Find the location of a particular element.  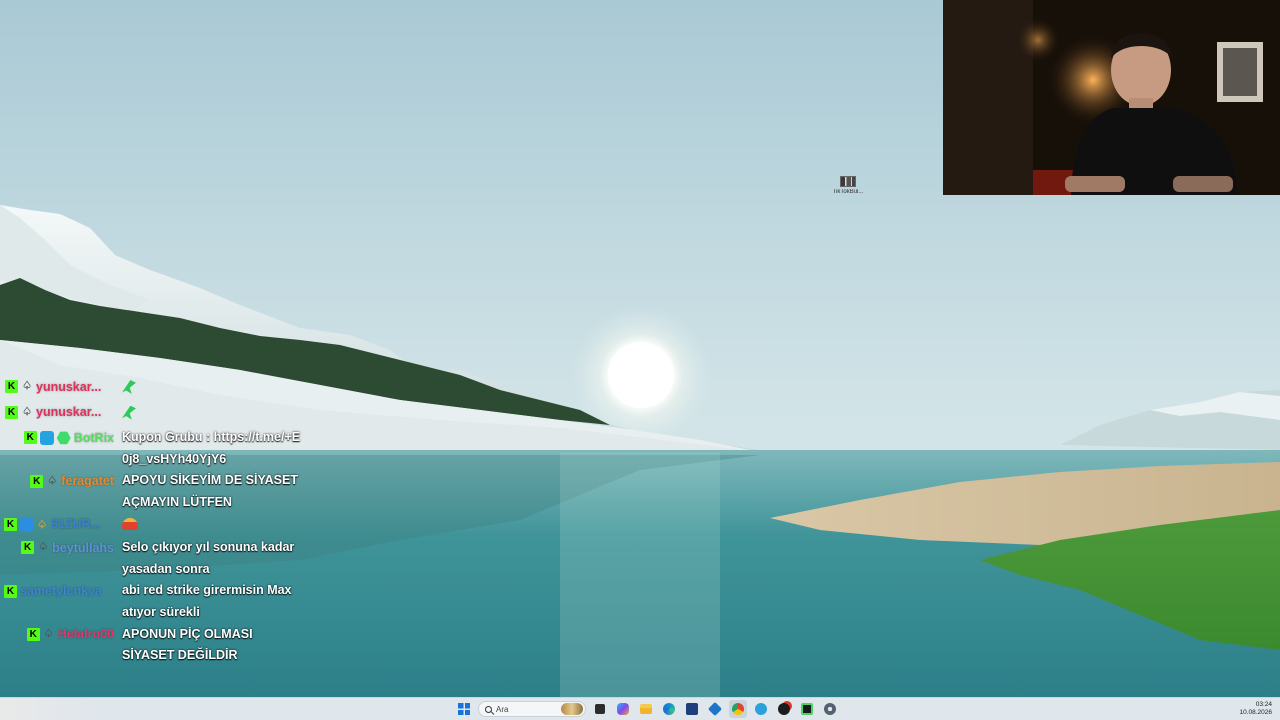

chat-message-text: APOYU SİKEYİM DE SİYASET AÇMAYIN LÜTFEN is located at coordinates (210, 491).